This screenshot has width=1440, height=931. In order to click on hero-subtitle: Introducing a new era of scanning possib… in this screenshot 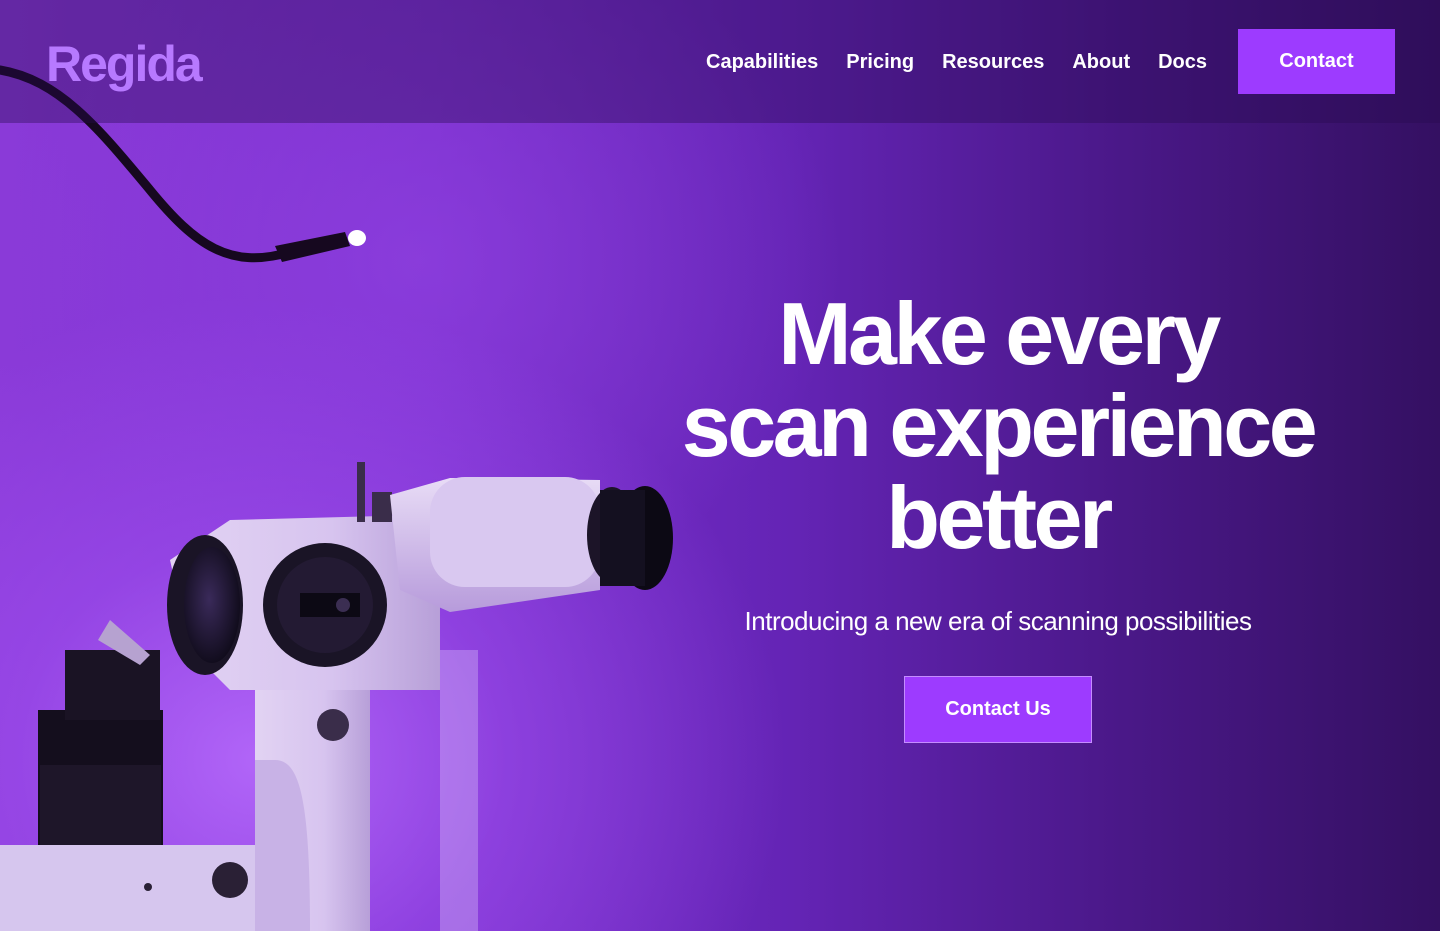, I will do `click(998, 621)`.